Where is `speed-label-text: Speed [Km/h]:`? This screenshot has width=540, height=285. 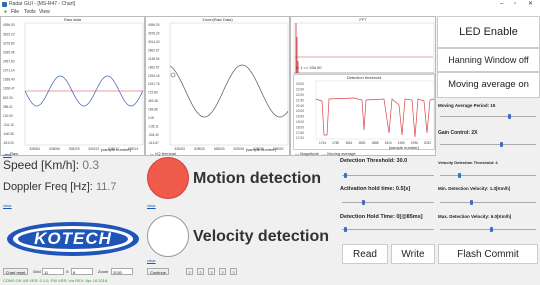 speed-label-text: Speed [Km/h]: is located at coordinates (41, 165).